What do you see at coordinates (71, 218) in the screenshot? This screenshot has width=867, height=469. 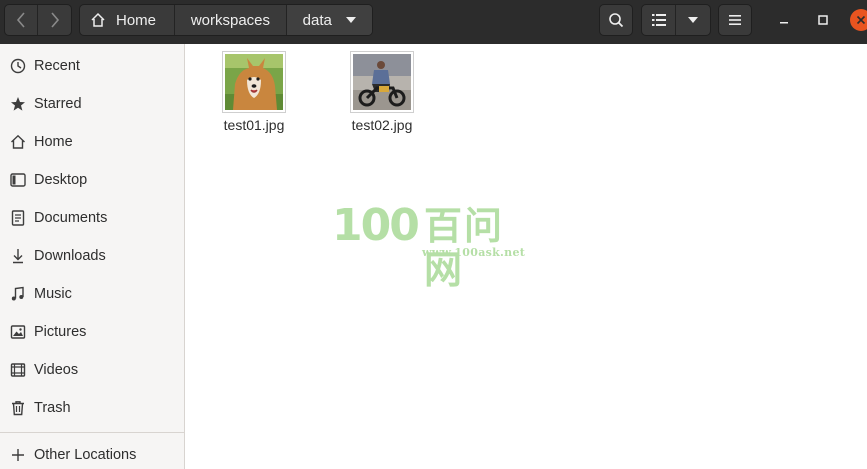 I see `sidebar-item-label: Documents` at bounding box center [71, 218].